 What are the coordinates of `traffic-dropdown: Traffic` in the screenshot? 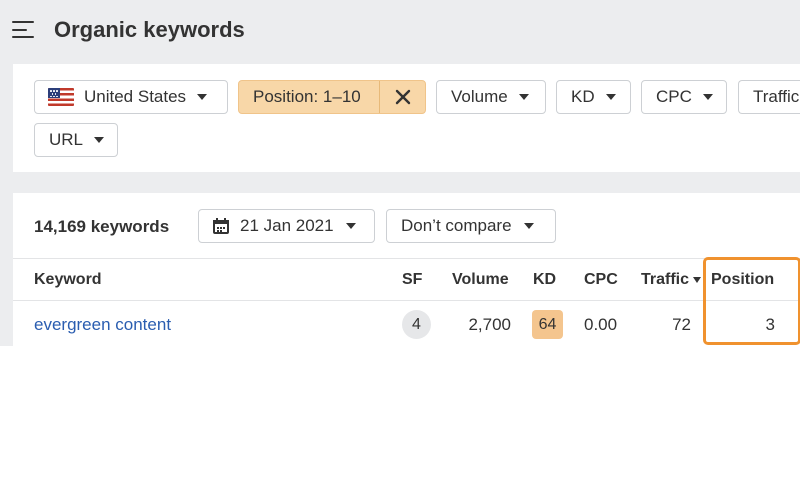 It's located at (769, 97).